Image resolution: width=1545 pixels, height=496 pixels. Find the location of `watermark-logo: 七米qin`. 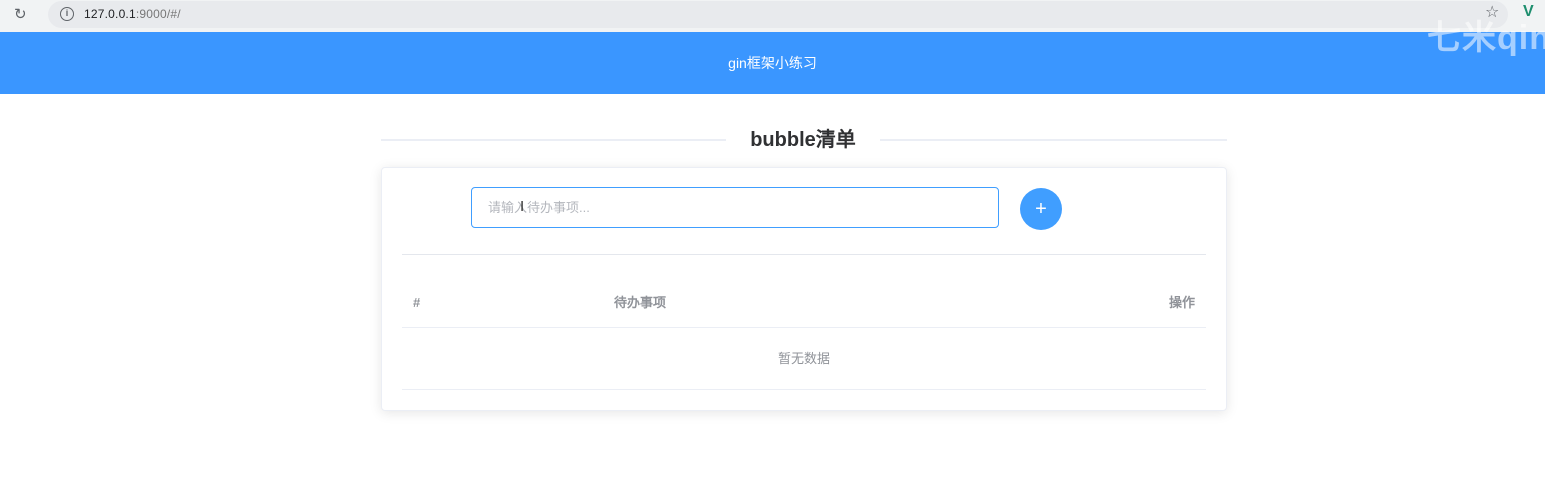

watermark-logo: 七米qin is located at coordinates (1486, 38).